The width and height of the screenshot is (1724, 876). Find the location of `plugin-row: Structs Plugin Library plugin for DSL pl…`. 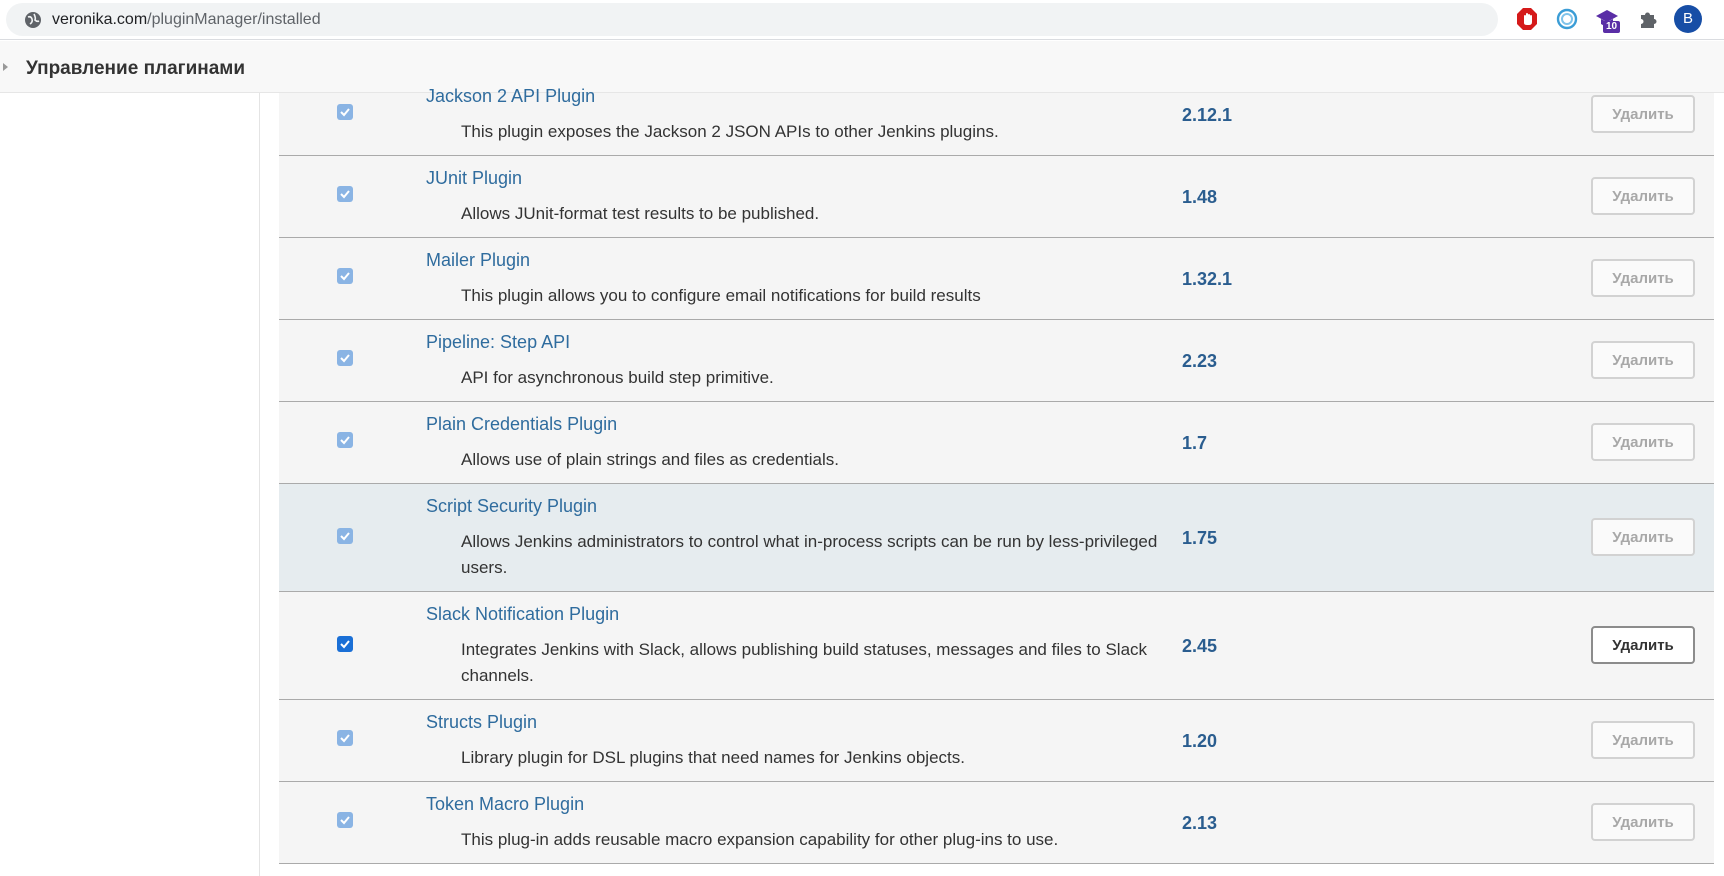

plugin-row: Structs Plugin Library plugin for DSL pl… is located at coordinates (996, 741).